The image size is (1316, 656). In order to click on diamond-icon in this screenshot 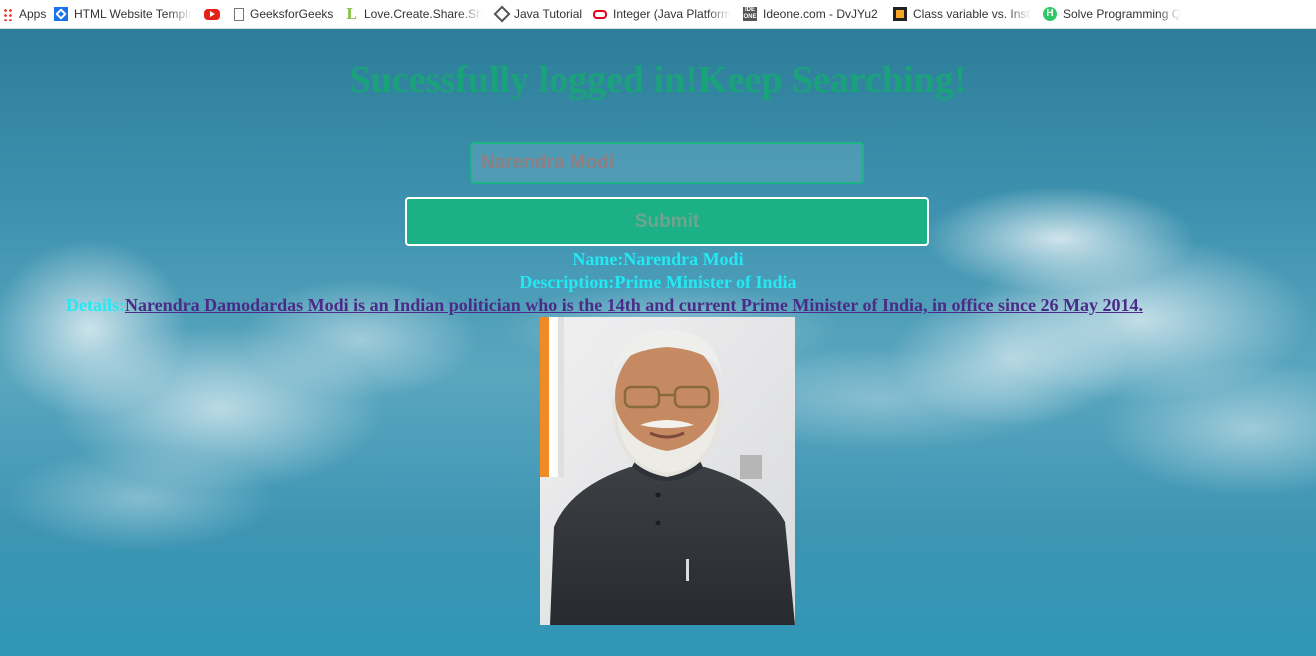, I will do `click(502, 14)`.